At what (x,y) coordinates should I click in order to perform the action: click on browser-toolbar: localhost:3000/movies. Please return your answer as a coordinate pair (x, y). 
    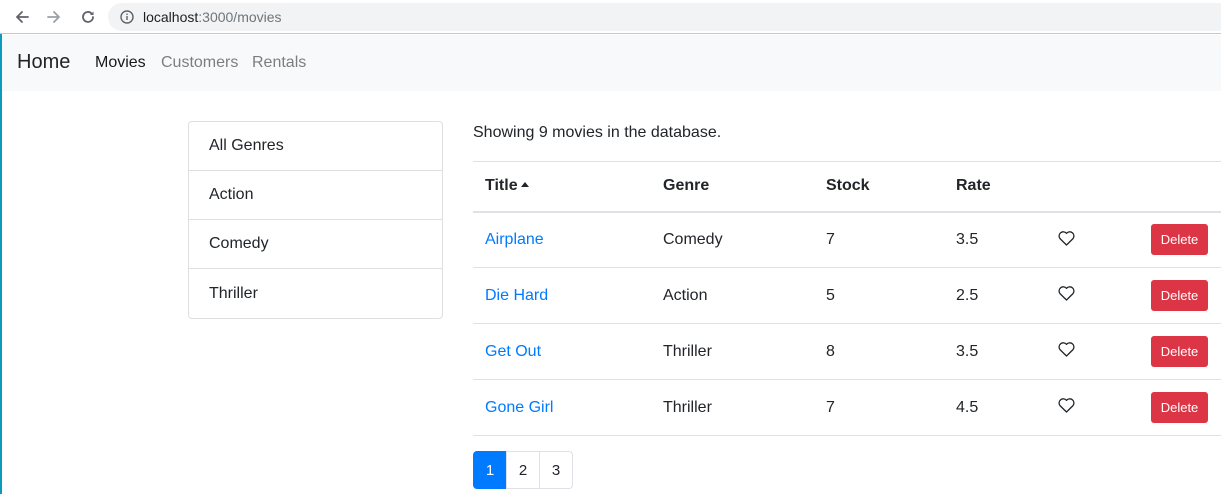
    Looking at the image, I should click on (610, 17).